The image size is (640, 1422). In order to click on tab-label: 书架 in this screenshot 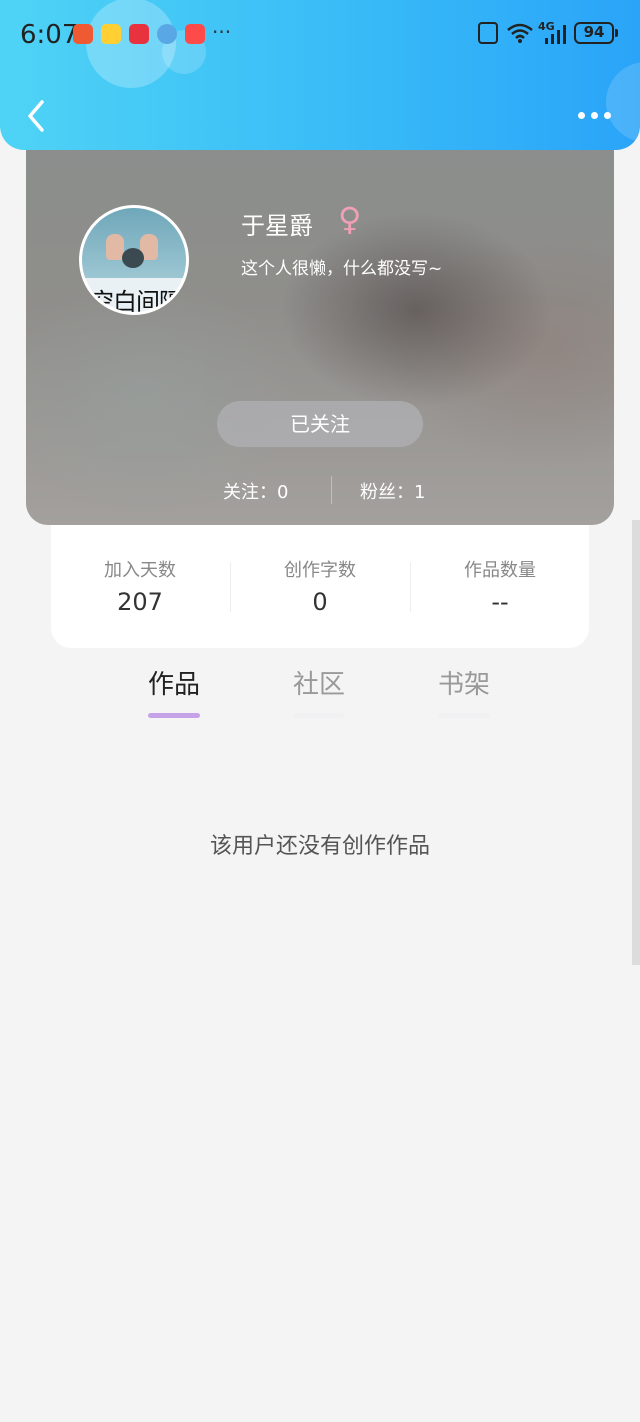, I will do `click(463, 685)`.